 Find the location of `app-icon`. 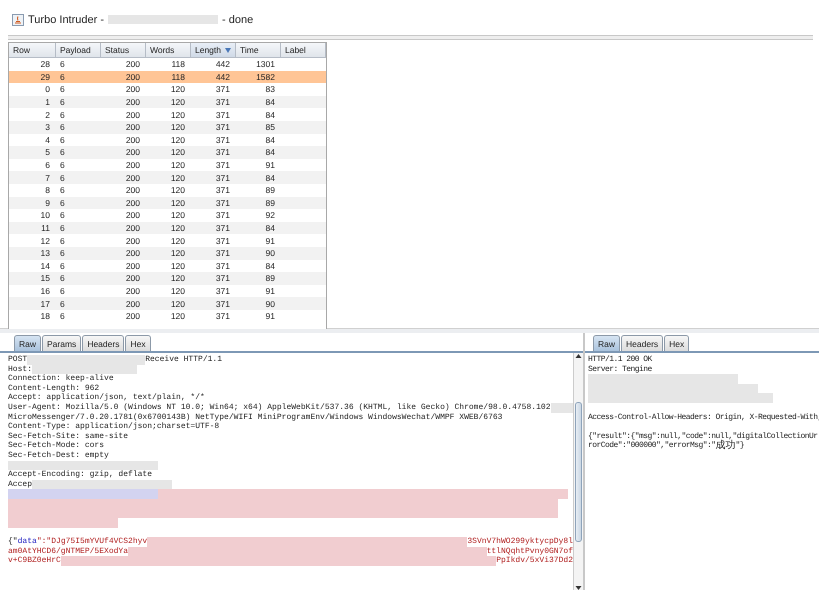

app-icon is located at coordinates (18, 20).